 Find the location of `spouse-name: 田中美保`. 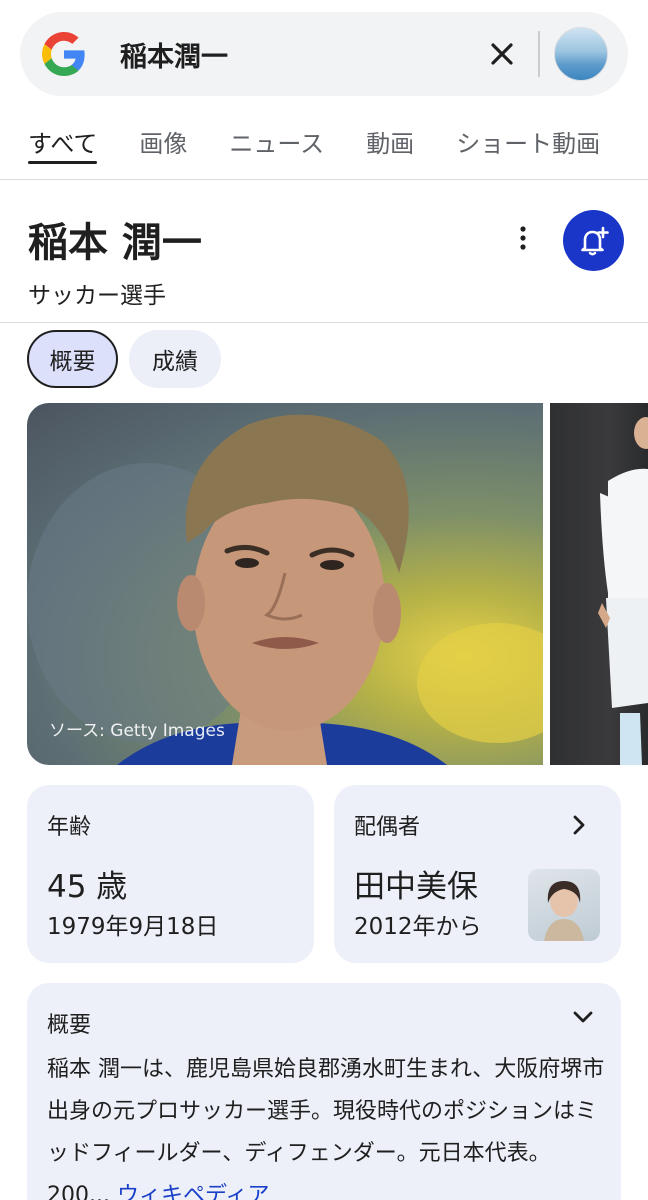

spouse-name: 田中美保 is located at coordinates (416, 887).